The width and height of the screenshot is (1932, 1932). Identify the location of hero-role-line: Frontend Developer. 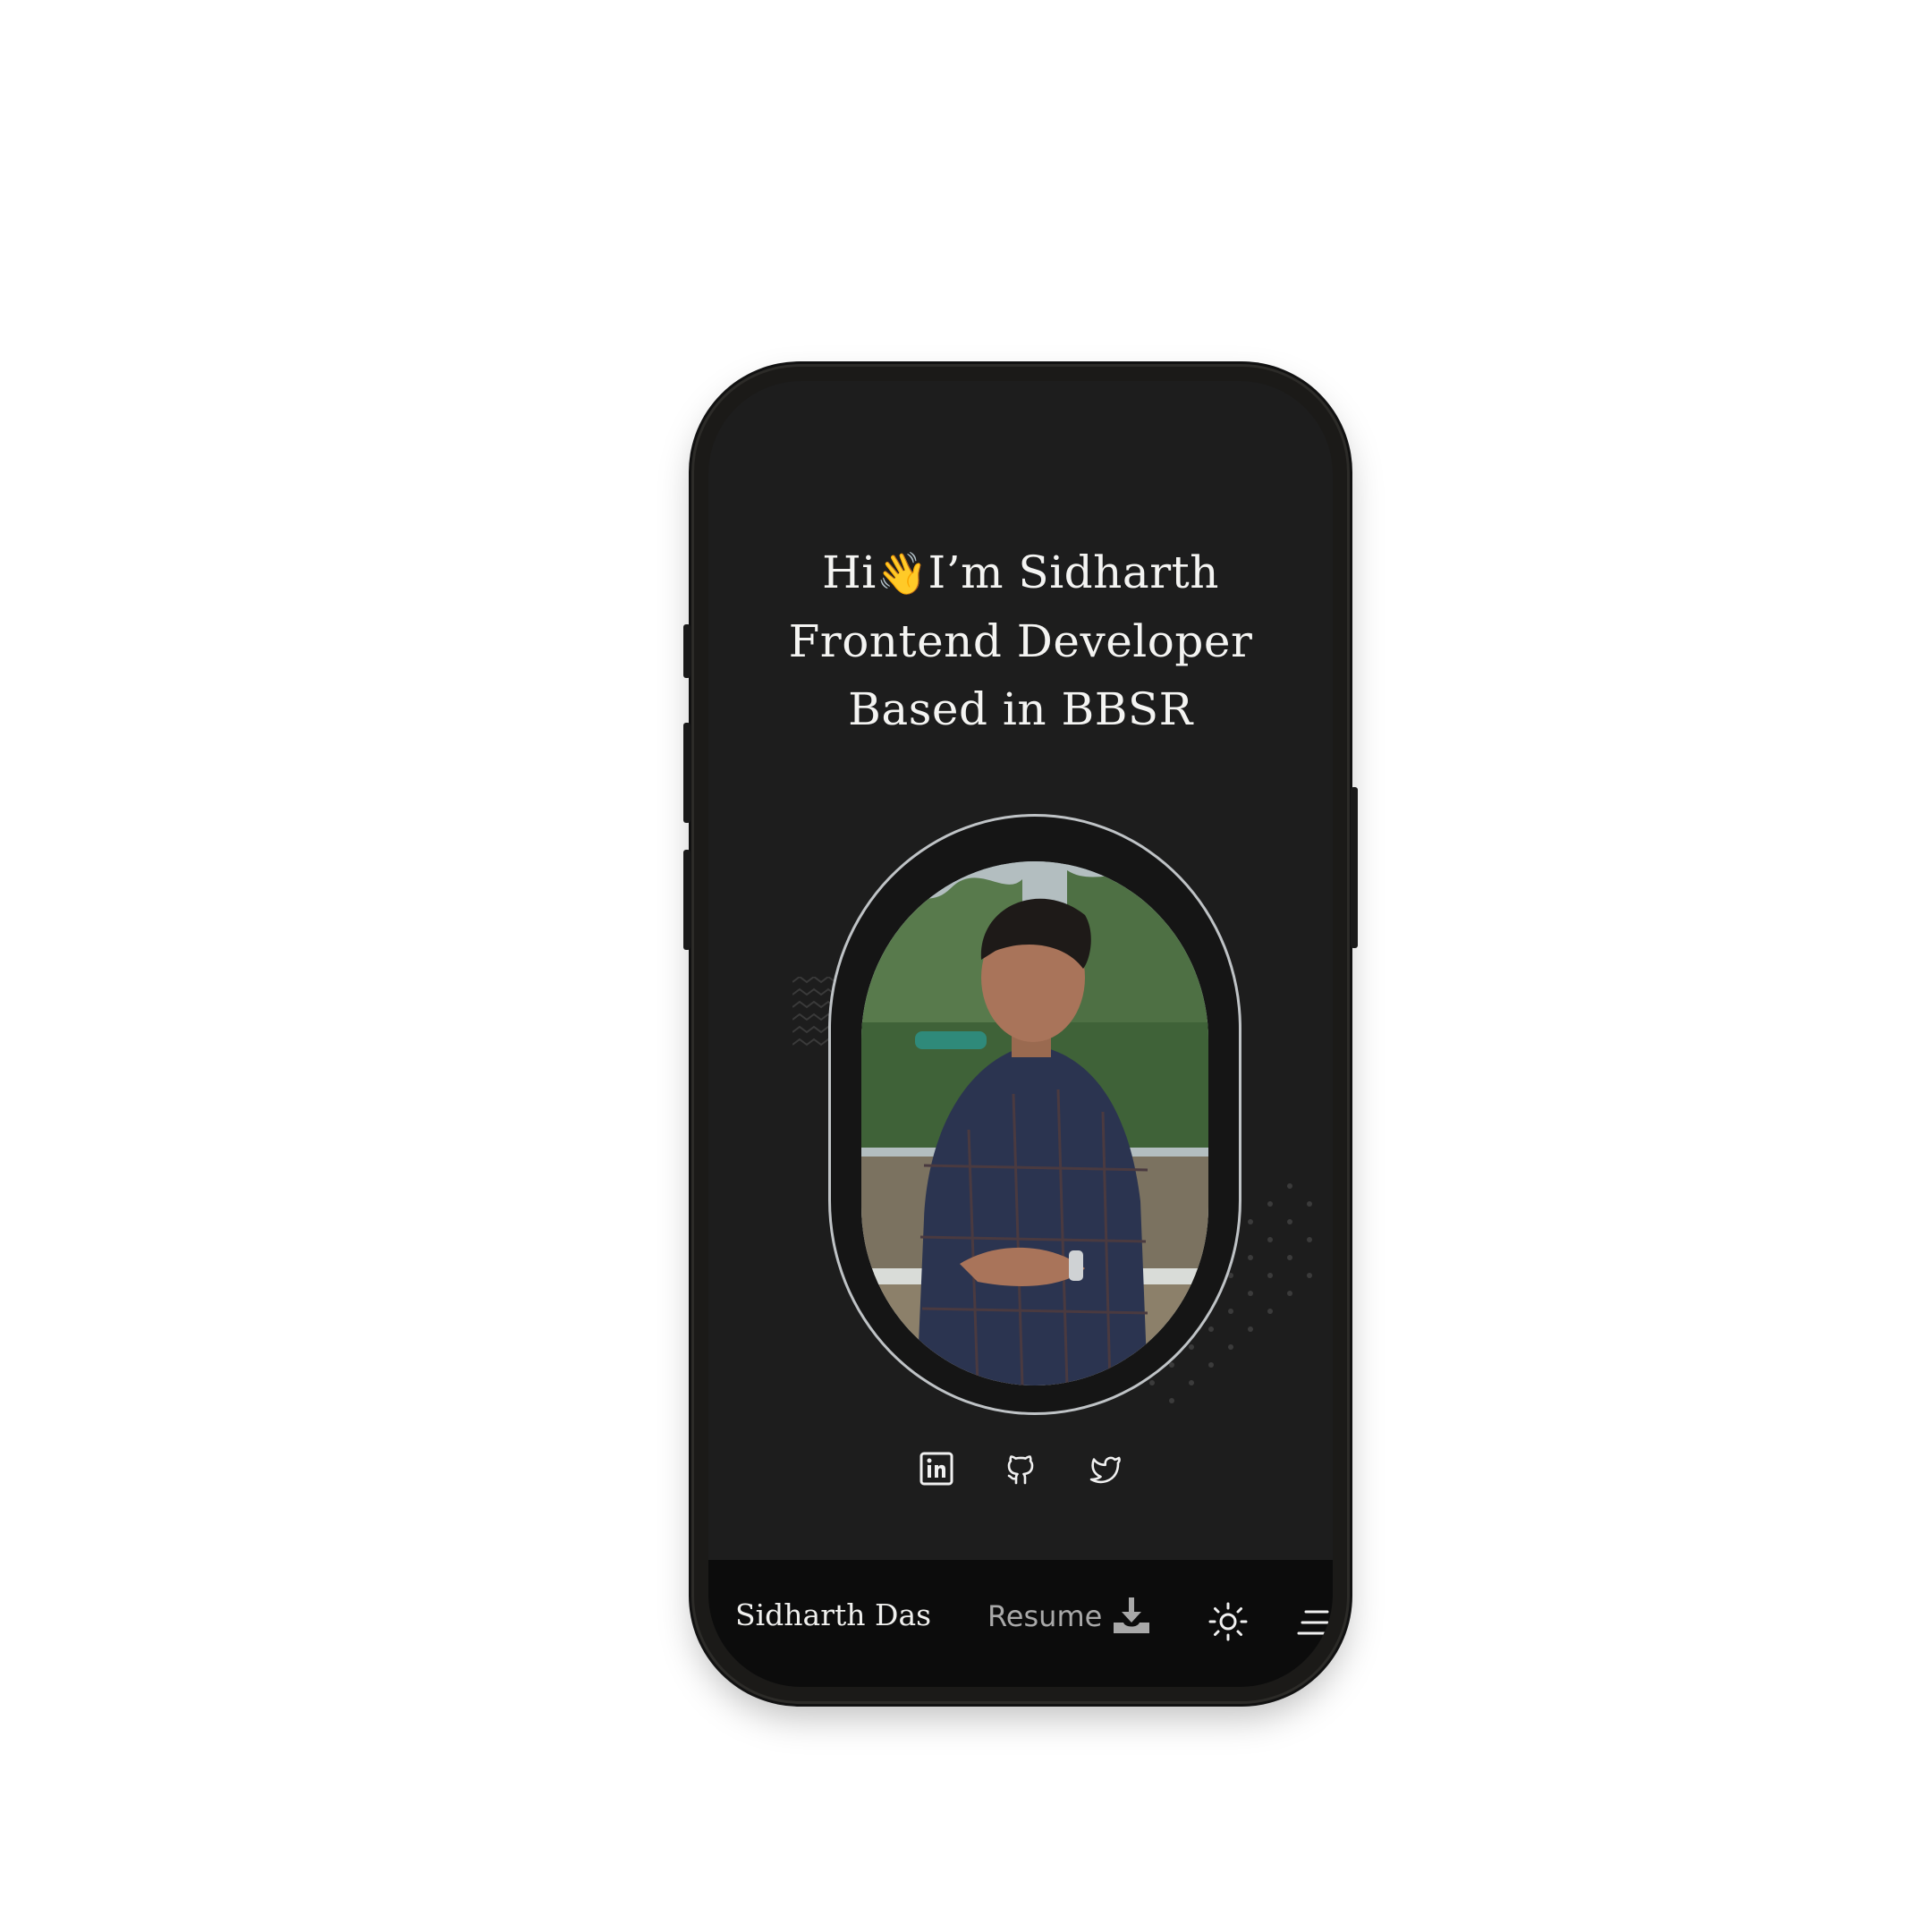
(1020, 641).